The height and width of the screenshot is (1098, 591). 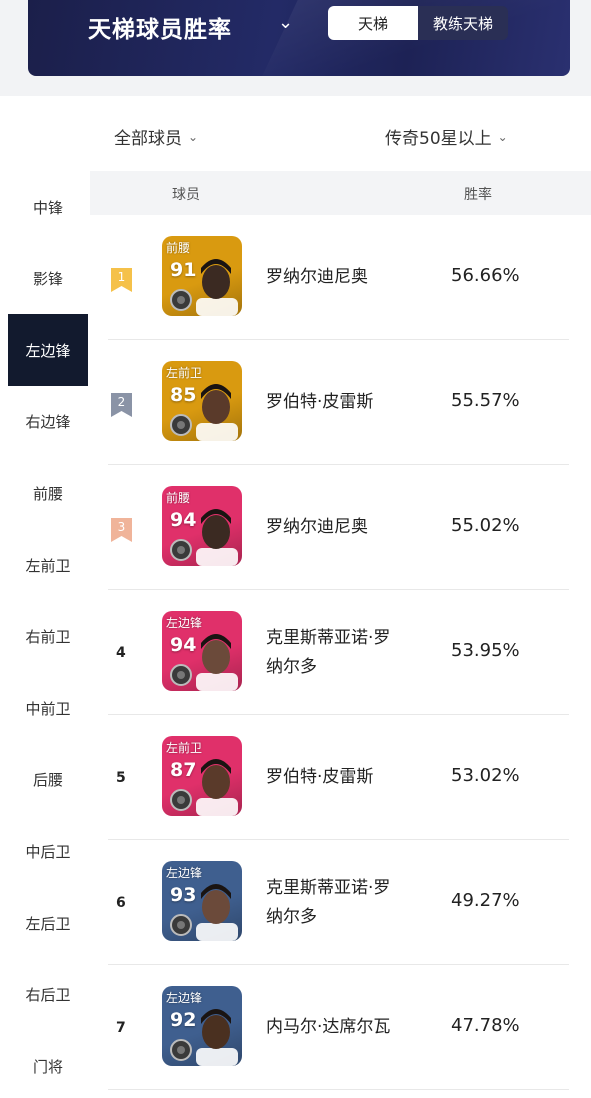 I want to click on sidebar-item-1: 影锋, so click(x=48, y=279).